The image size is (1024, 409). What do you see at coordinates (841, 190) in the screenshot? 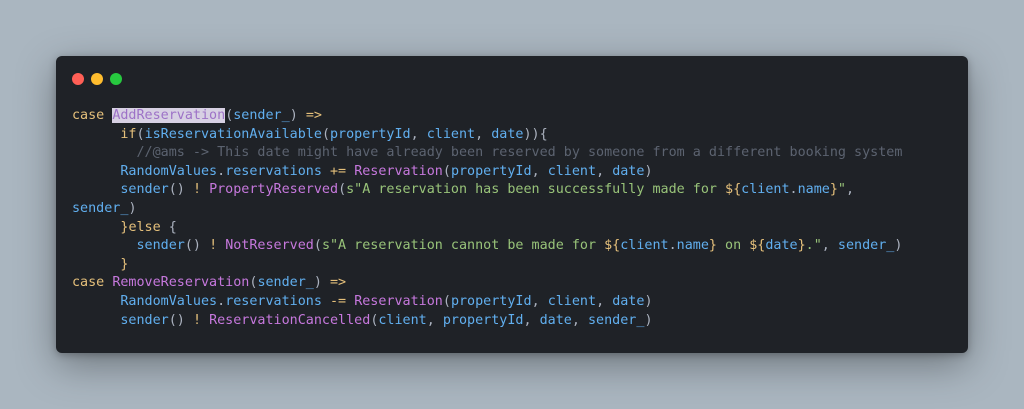
I see `code-token: "` at bounding box center [841, 190].